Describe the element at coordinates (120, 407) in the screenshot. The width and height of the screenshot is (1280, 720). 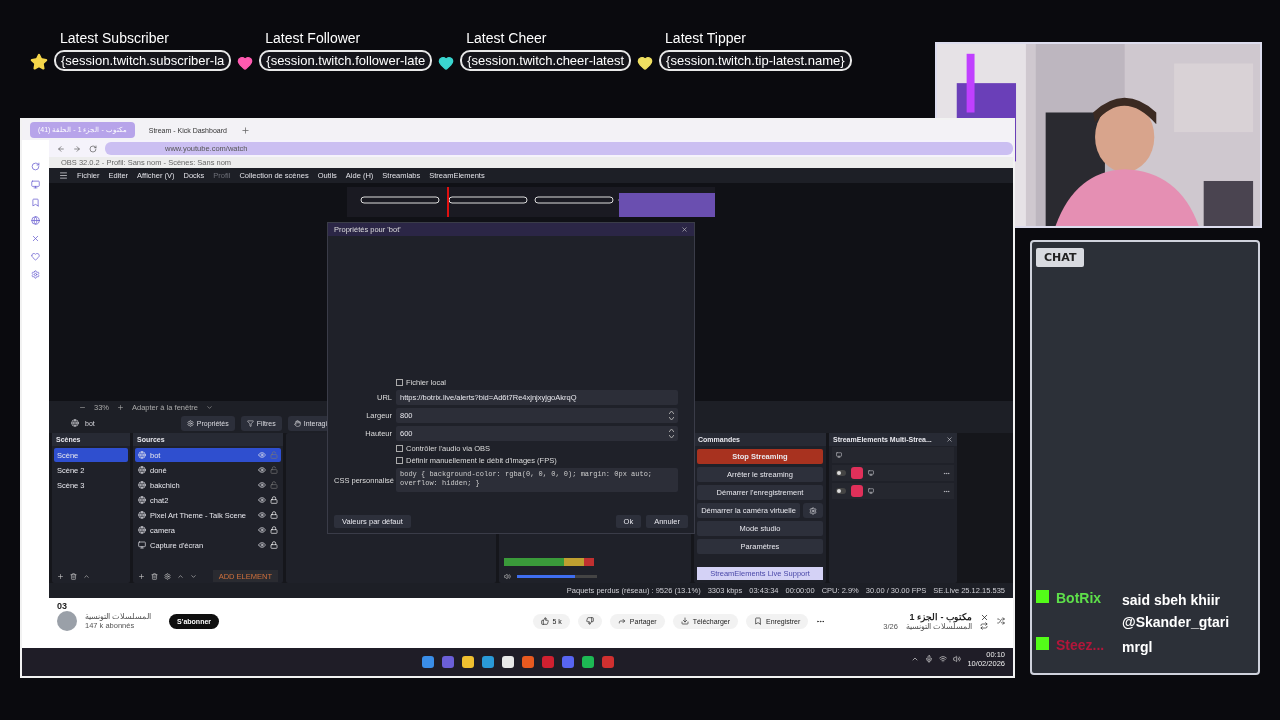
I see `zoom-in-icon` at that location.